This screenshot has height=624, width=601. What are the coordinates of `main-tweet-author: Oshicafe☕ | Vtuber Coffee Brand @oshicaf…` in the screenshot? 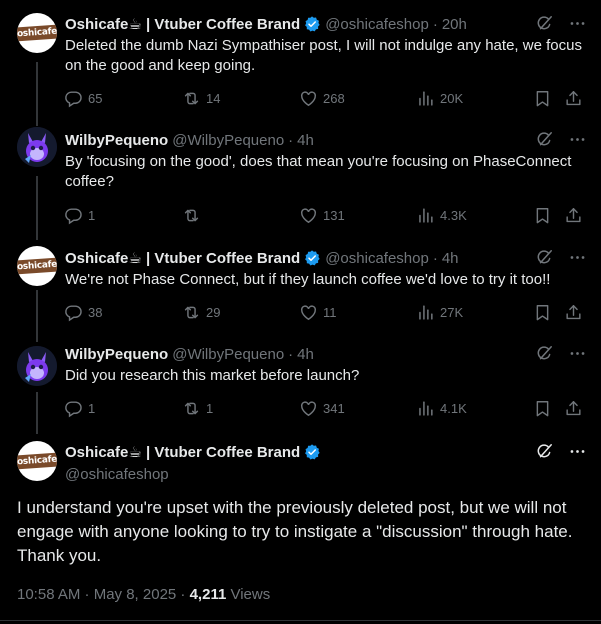 It's located at (326, 462).